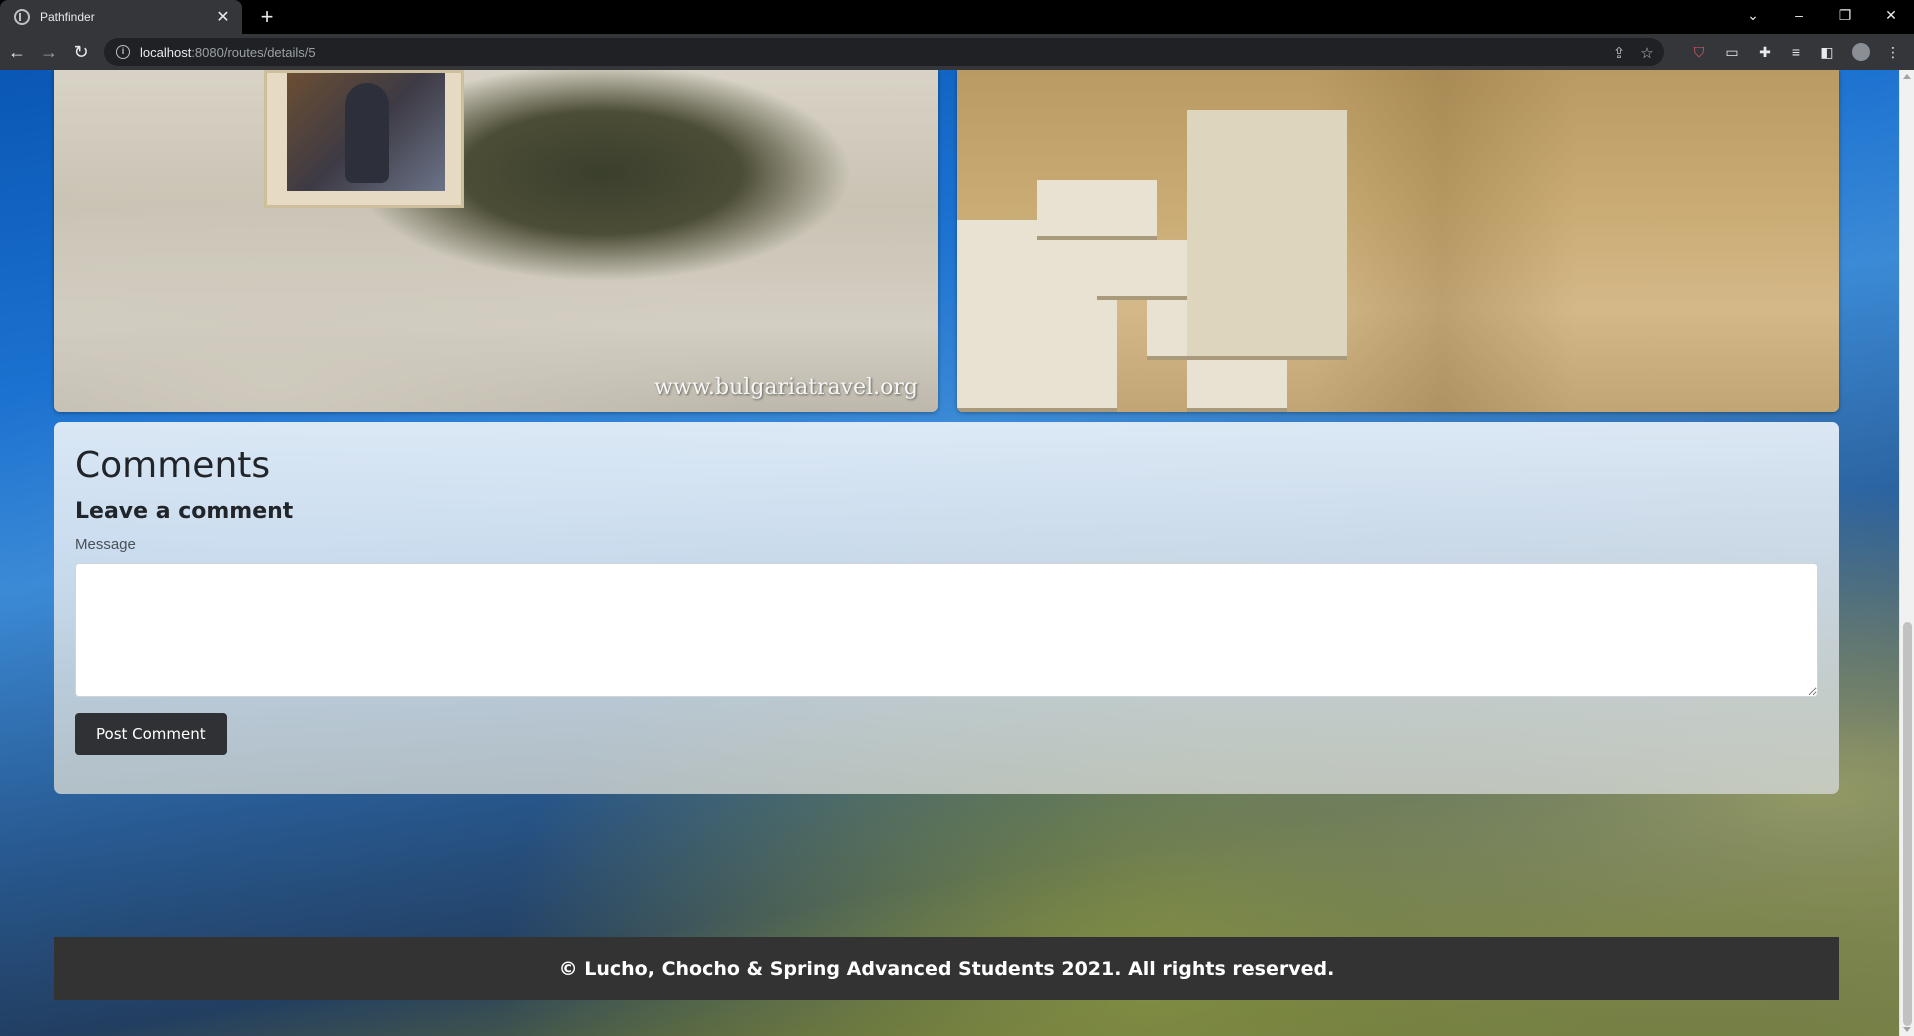 The image size is (1914, 1036). I want to click on page-scrollbar, so click(1906, 553).